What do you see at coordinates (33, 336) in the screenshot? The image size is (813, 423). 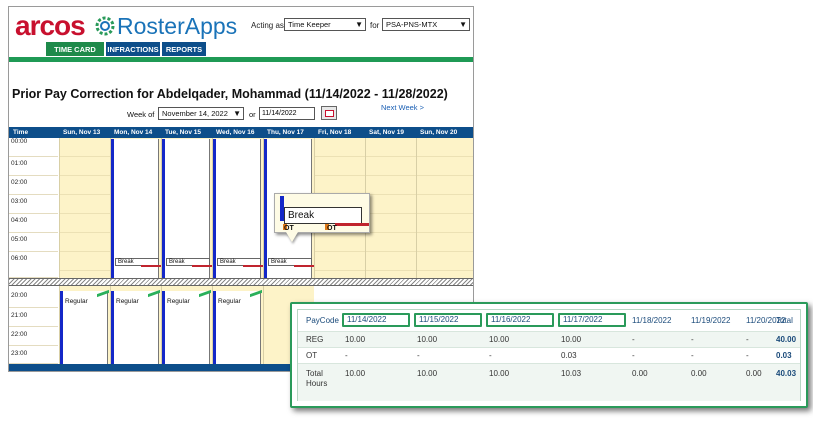 I see `time-label: 22:00` at bounding box center [33, 336].